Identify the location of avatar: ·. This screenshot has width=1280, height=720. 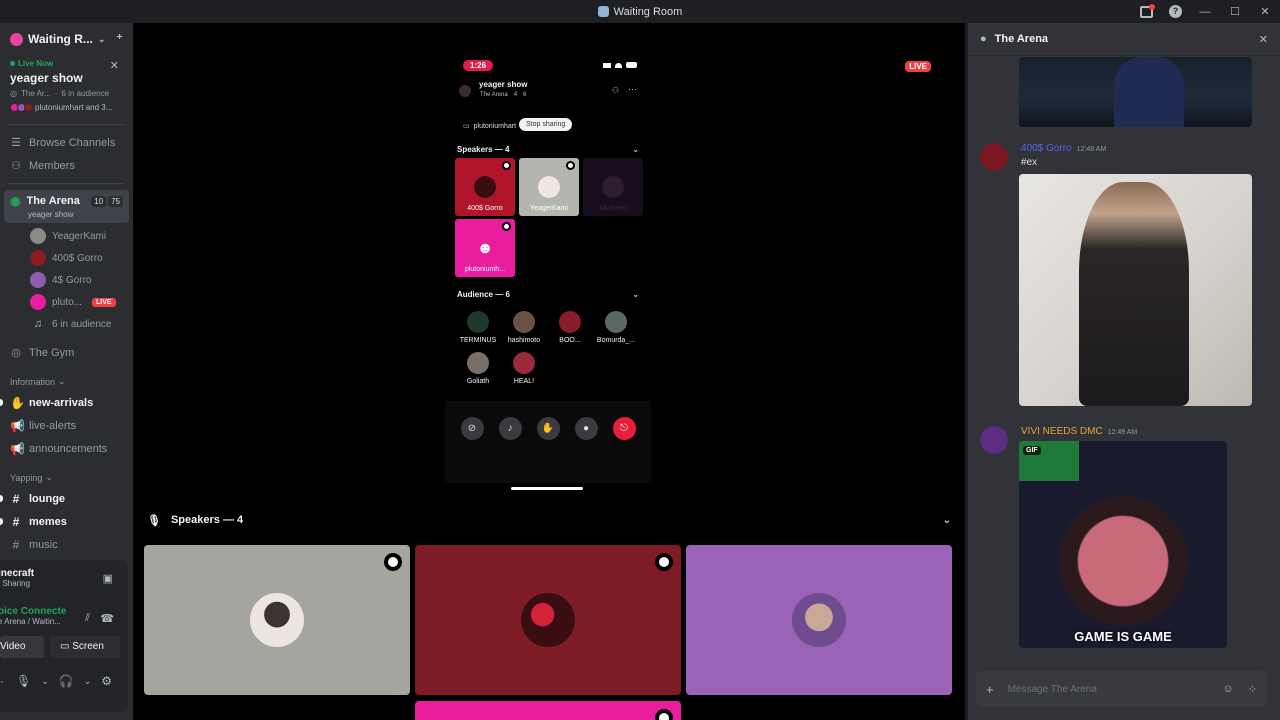
(3, 681).